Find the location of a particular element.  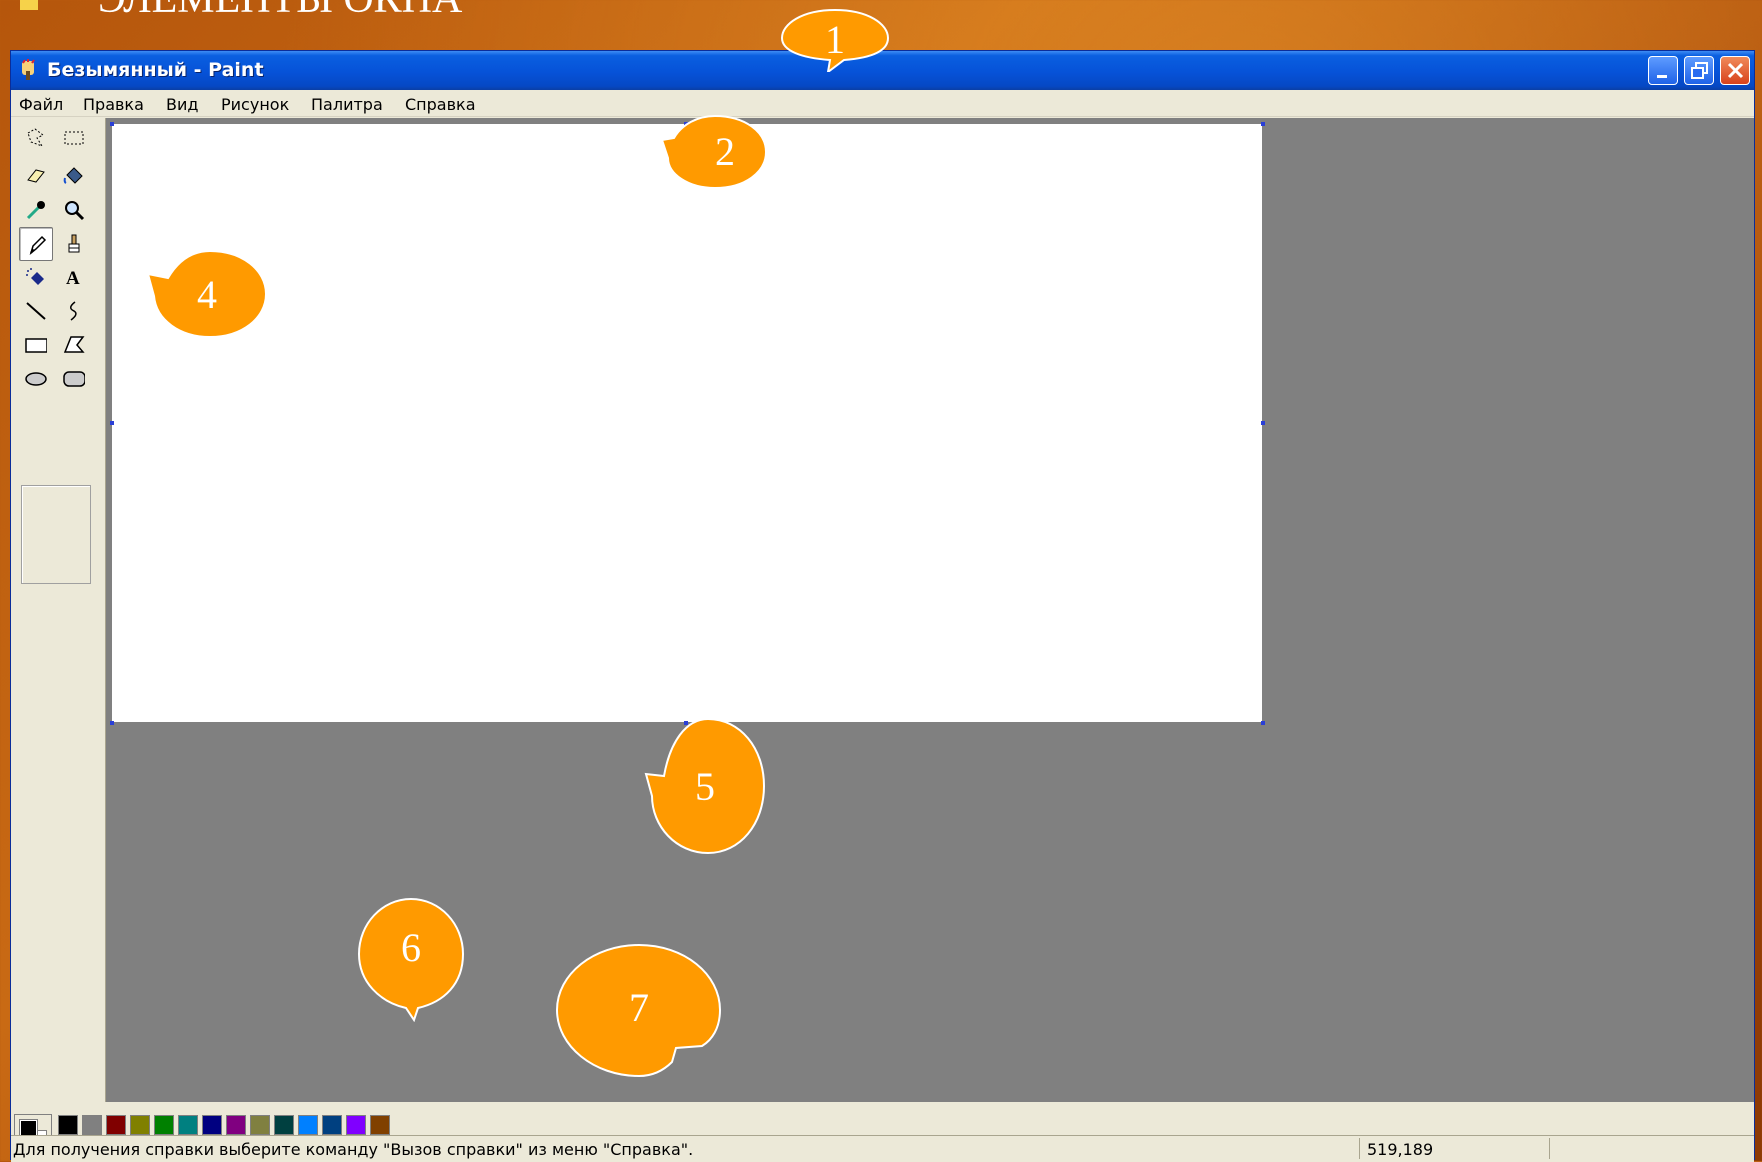

rect-select-icon is located at coordinates (74, 138).